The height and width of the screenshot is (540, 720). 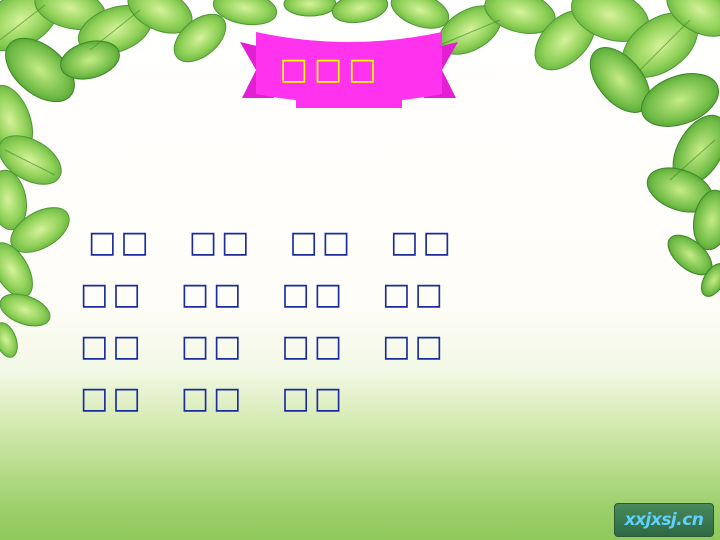 I want to click on word-row: □□ □□ □□, so click(x=270, y=398).